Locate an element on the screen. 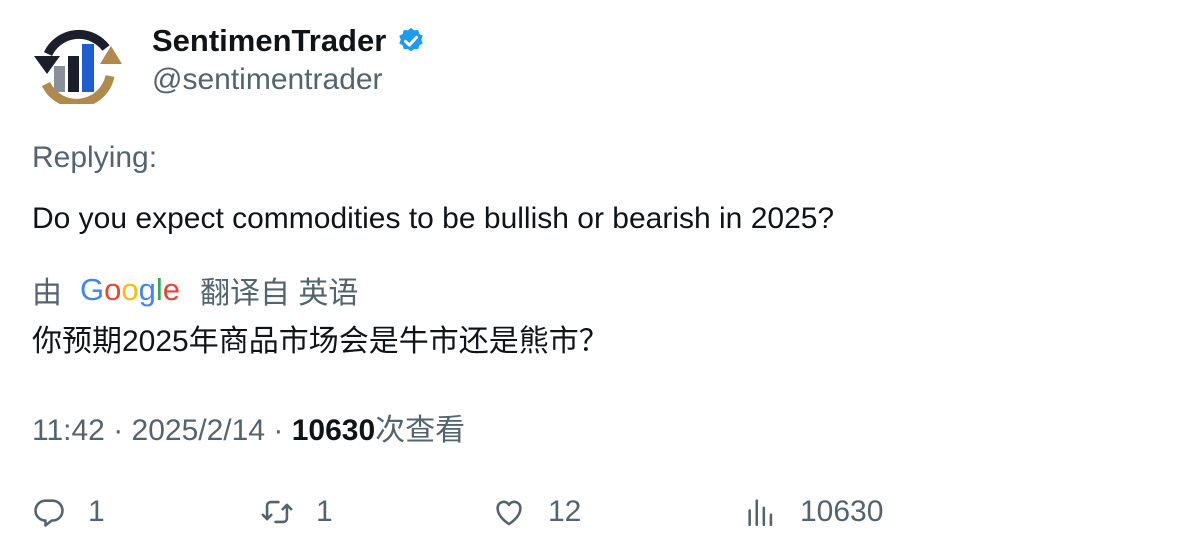 The height and width of the screenshot is (558, 1196). views-count: 10630 is located at coordinates (333, 430).